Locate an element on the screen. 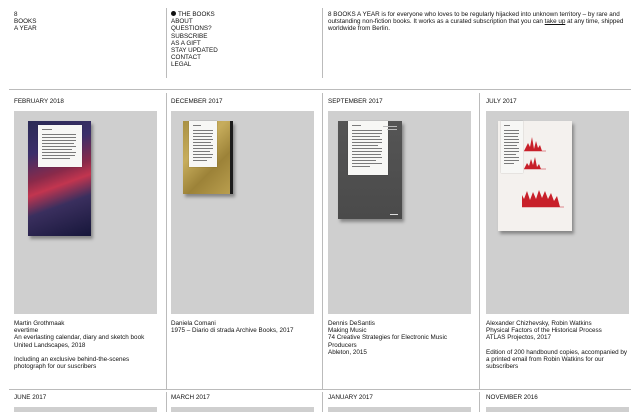 This screenshot has width=640, height=412. book-title: evertime is located at coordinates (26, 331).